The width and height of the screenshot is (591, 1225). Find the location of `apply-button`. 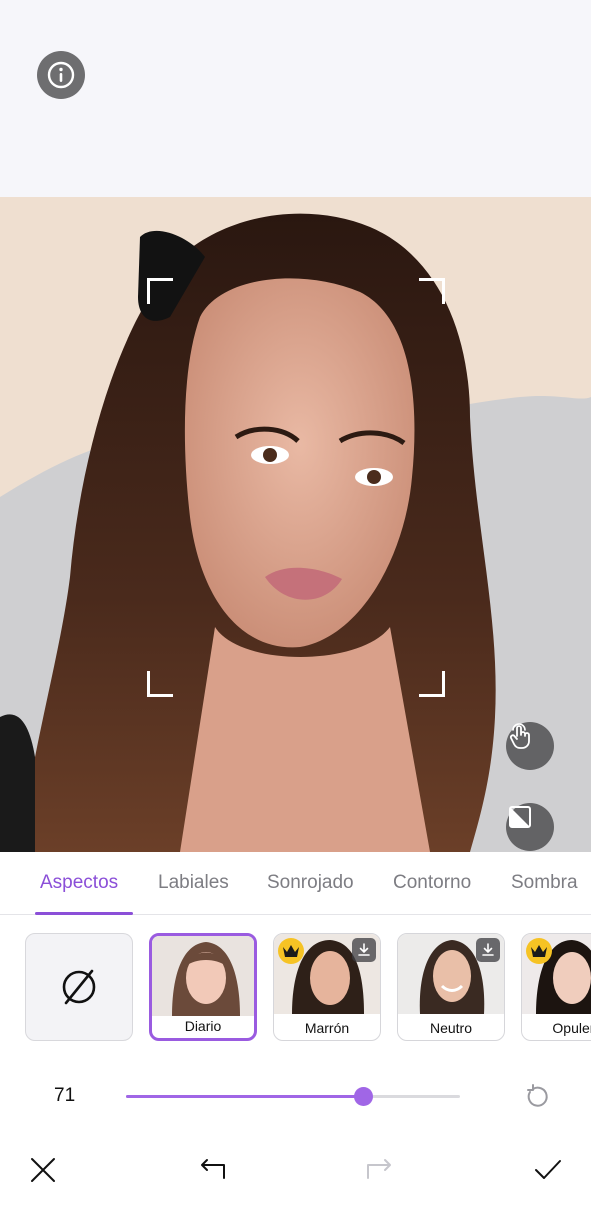

apply-button is located at coordinates (548, 1170).